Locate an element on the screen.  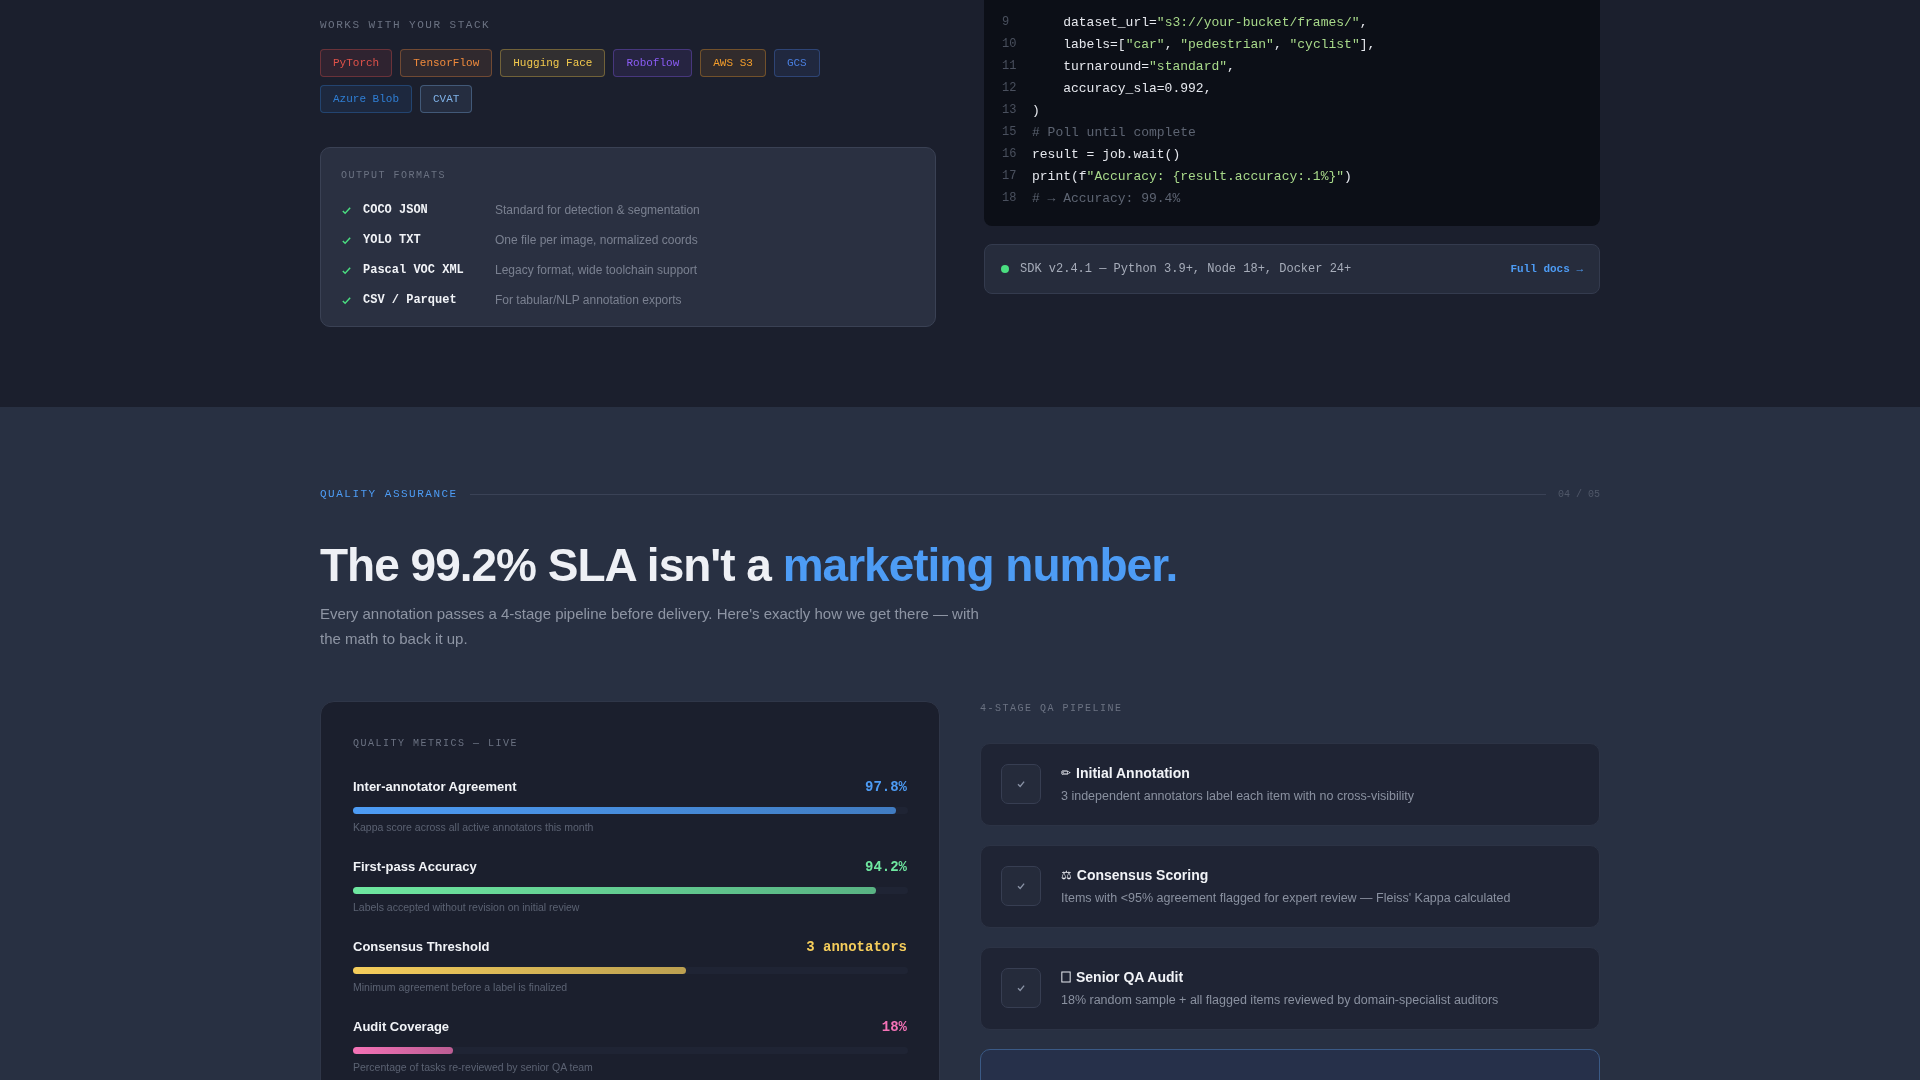
step-glyph: ✏ is located at coordinates (1066, 773).